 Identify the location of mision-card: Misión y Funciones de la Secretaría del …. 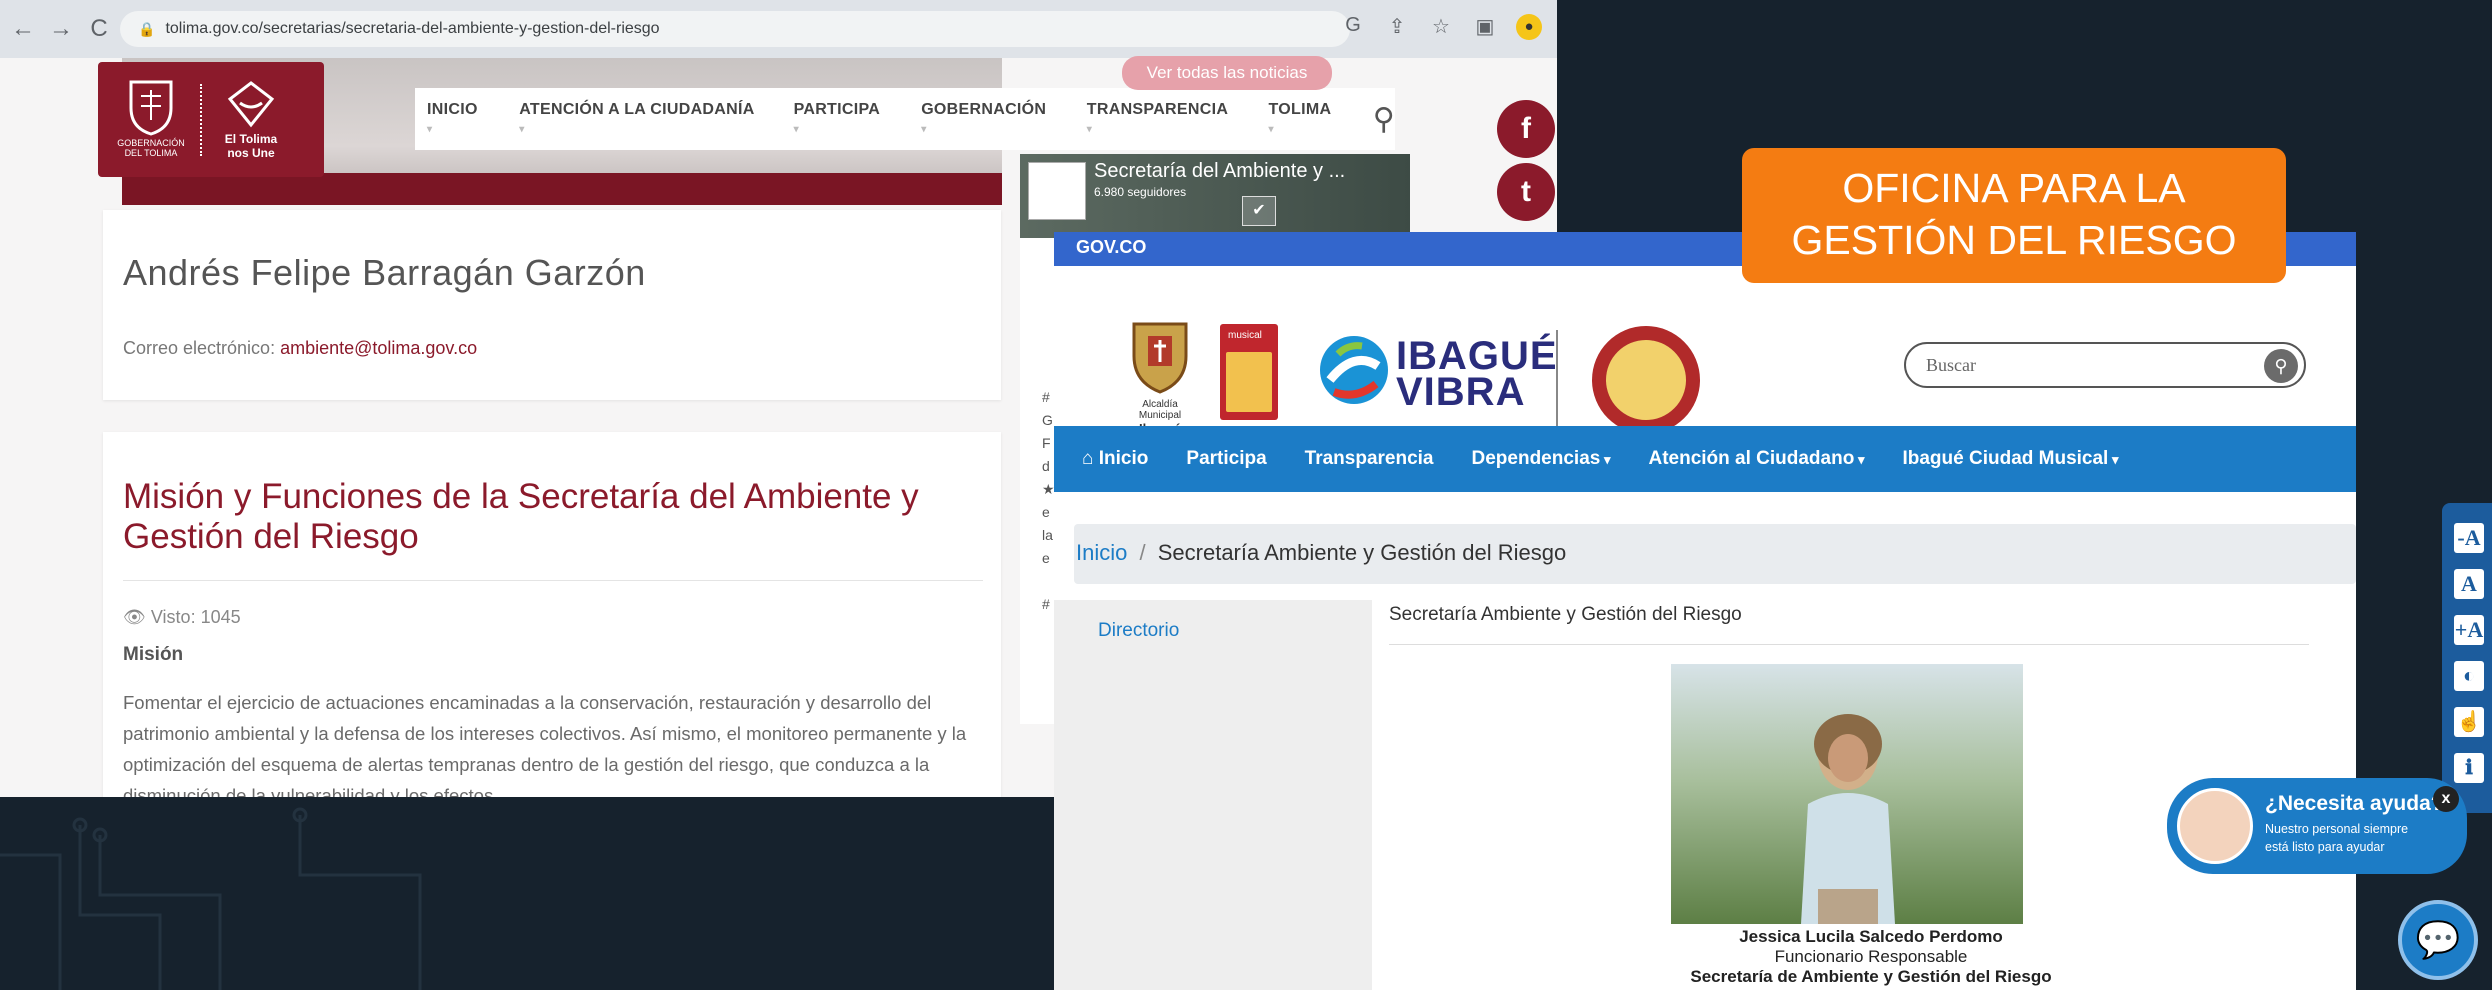
(552, 614).